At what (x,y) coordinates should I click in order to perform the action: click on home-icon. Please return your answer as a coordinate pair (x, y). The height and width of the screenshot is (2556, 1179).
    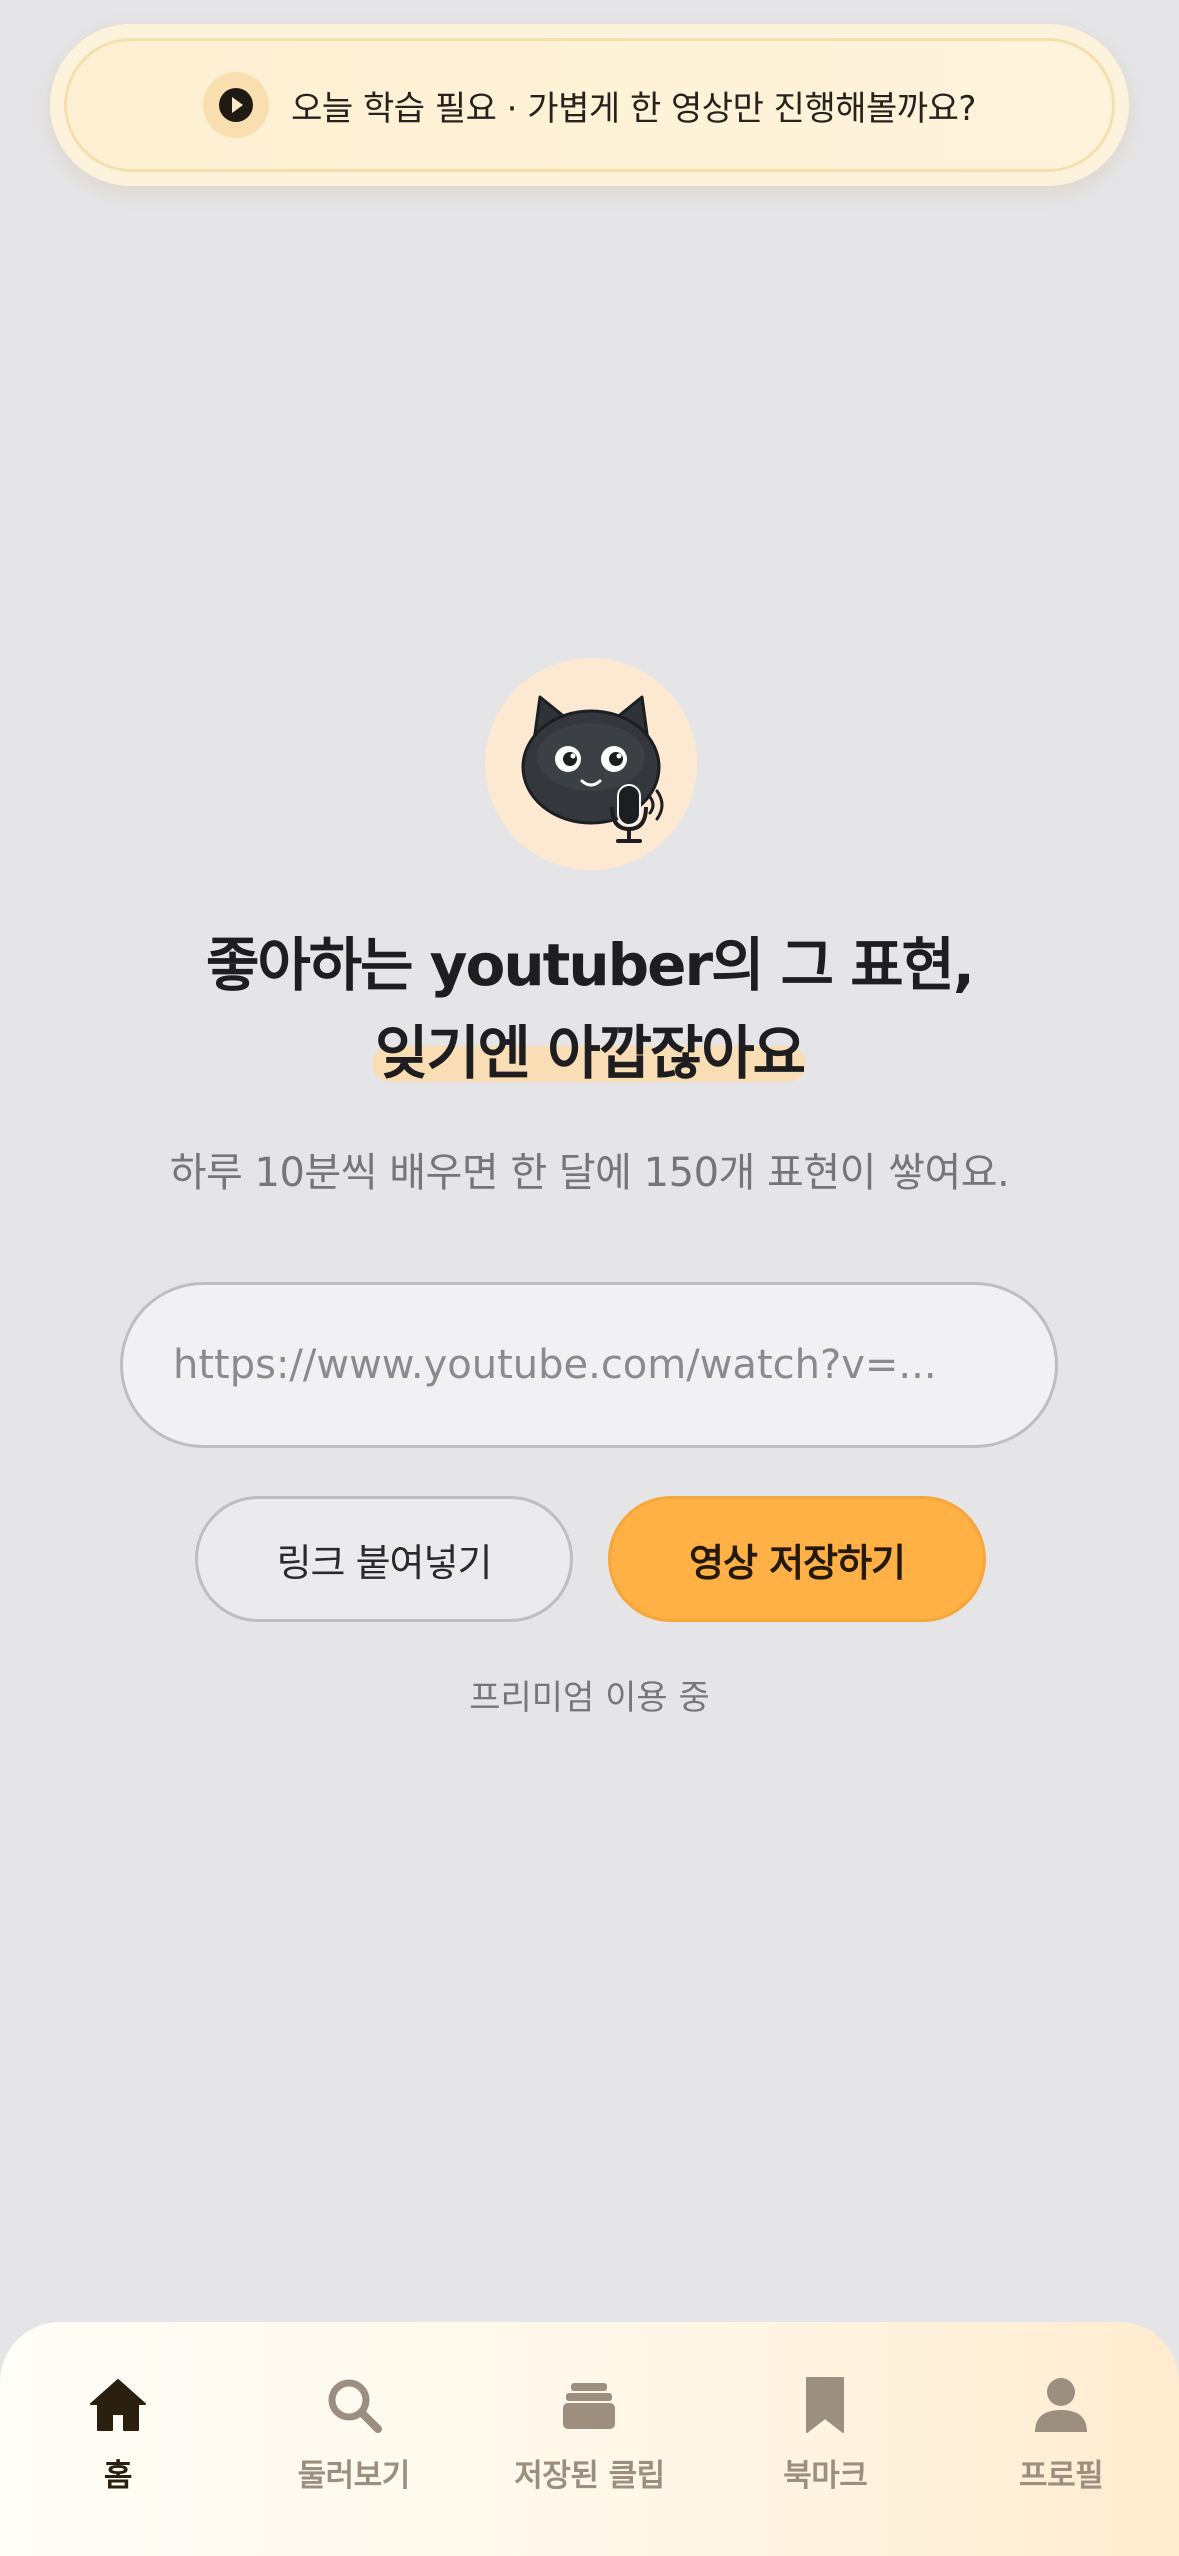
    Looking at the image, I should click on (118, 2405).